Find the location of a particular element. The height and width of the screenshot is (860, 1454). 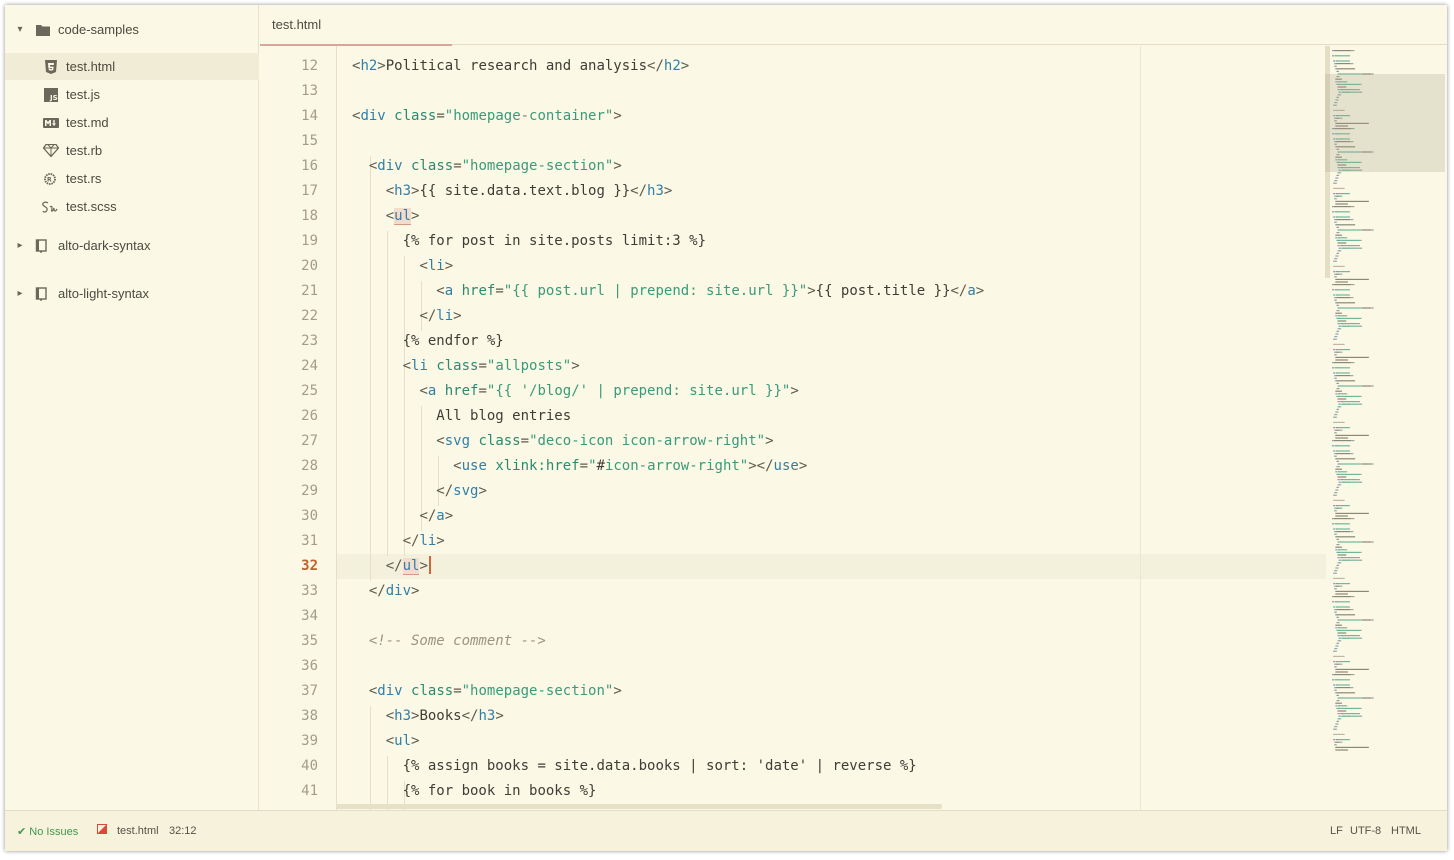

tree-file-js: JS test.js is located at coordinates (132, 94).